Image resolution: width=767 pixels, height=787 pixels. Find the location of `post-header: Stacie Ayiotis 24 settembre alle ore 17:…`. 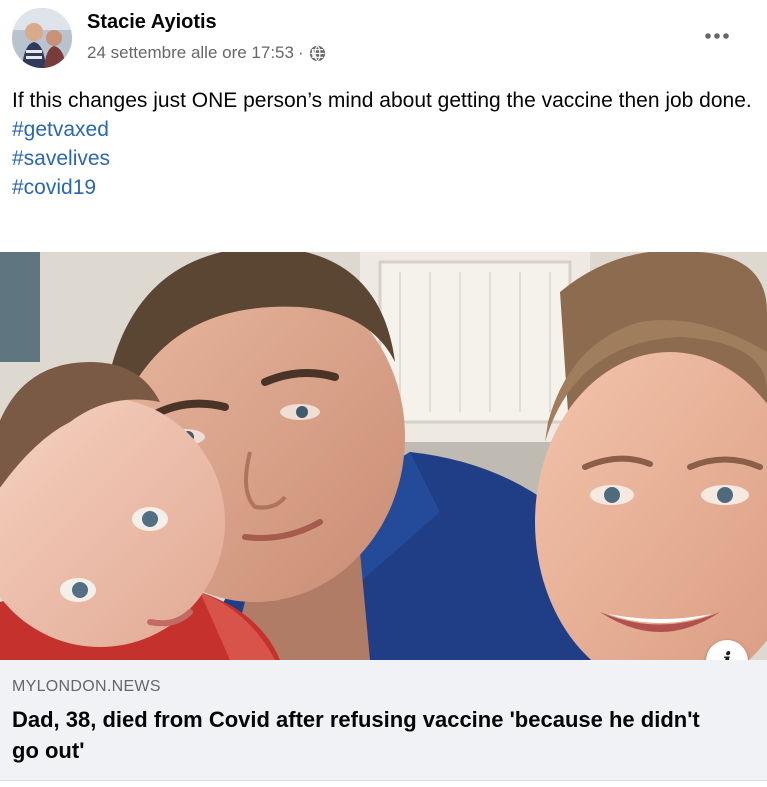

post-header: Stacie Ayiotis 24 settembre alle ore 17:… is located at coordinates (383, 39).